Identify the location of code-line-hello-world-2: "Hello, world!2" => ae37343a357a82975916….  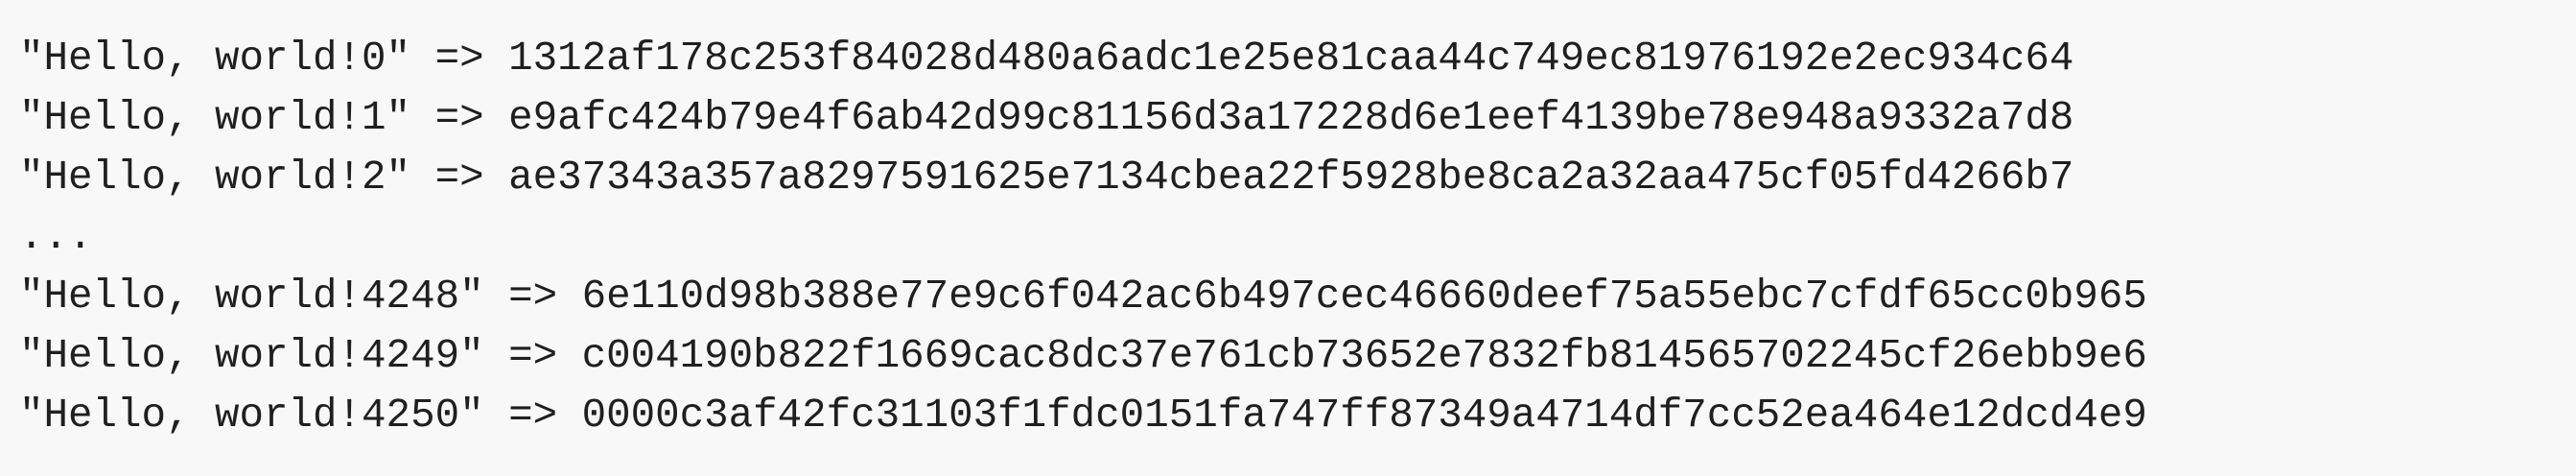
(1046, 178).